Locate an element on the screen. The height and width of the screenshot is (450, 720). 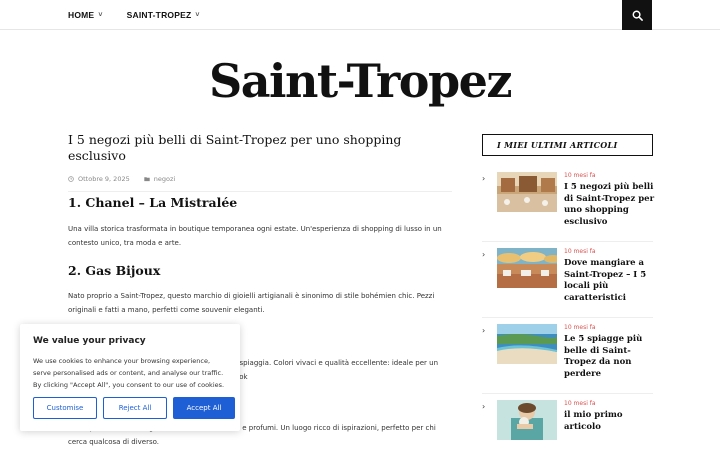
accept-all-button: Accept All is located at coordinates (204, 408).